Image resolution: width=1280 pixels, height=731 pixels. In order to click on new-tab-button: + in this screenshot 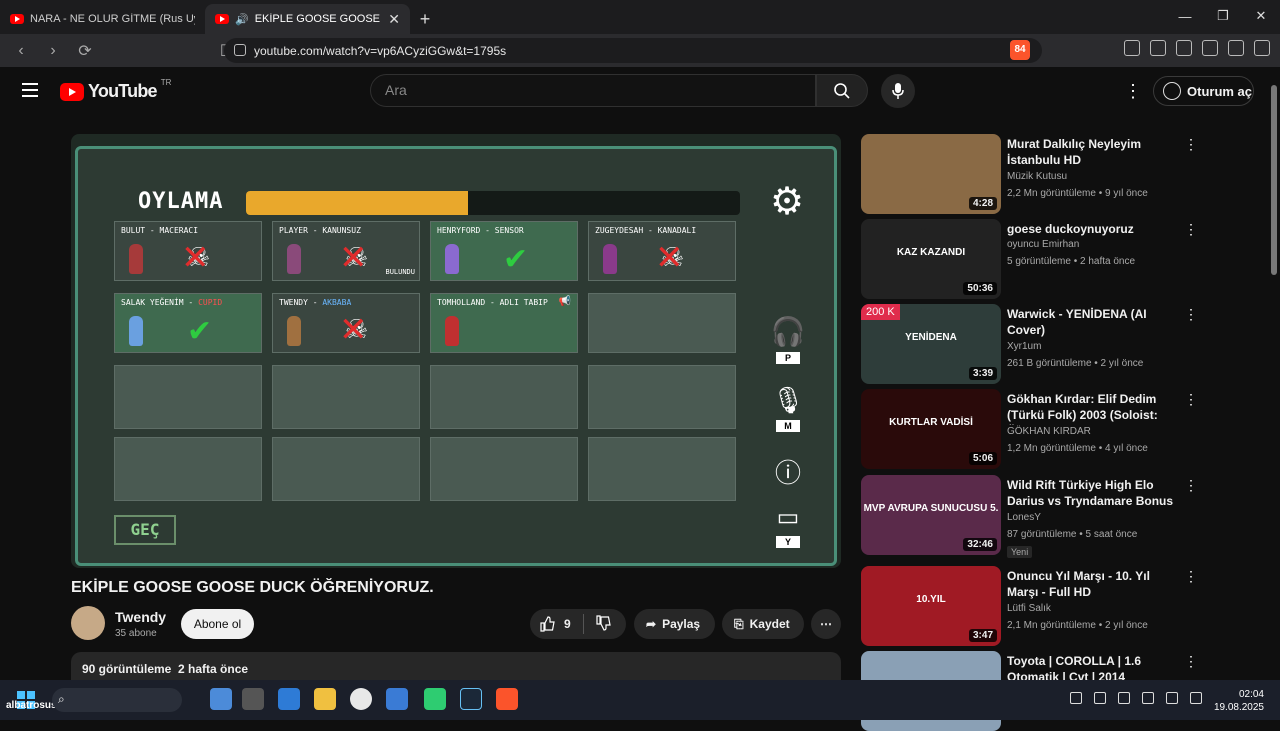, I will do `click(425, 19)`.